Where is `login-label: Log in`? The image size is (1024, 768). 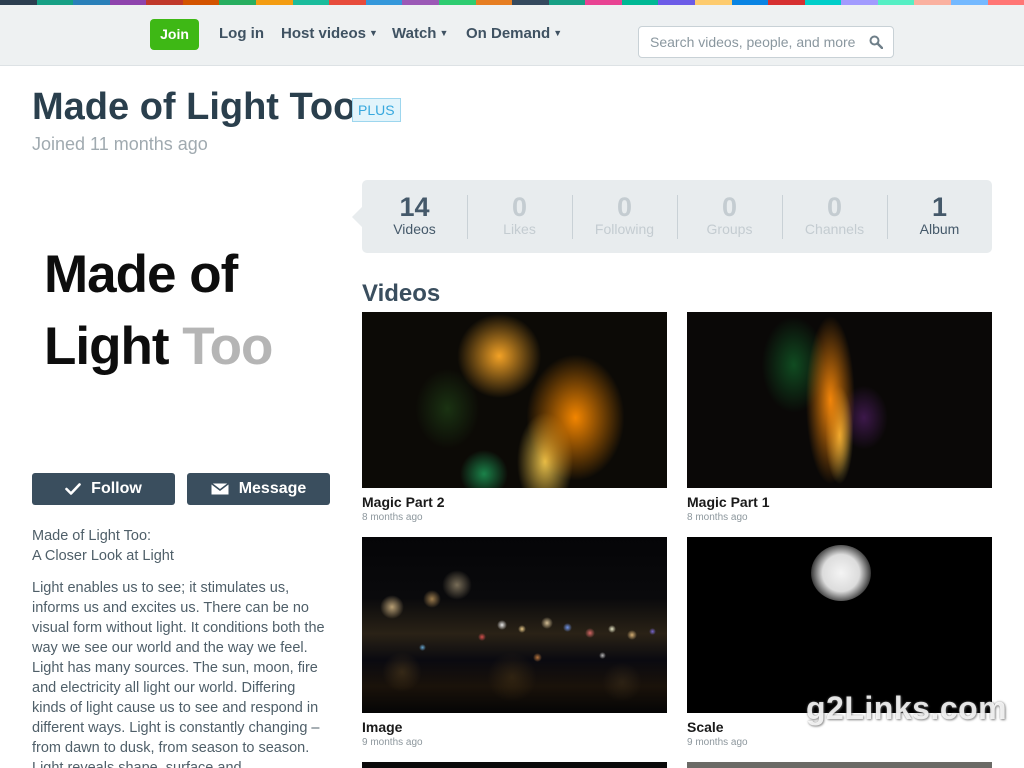
login-label: Log in is located at coordinates (241, 33).